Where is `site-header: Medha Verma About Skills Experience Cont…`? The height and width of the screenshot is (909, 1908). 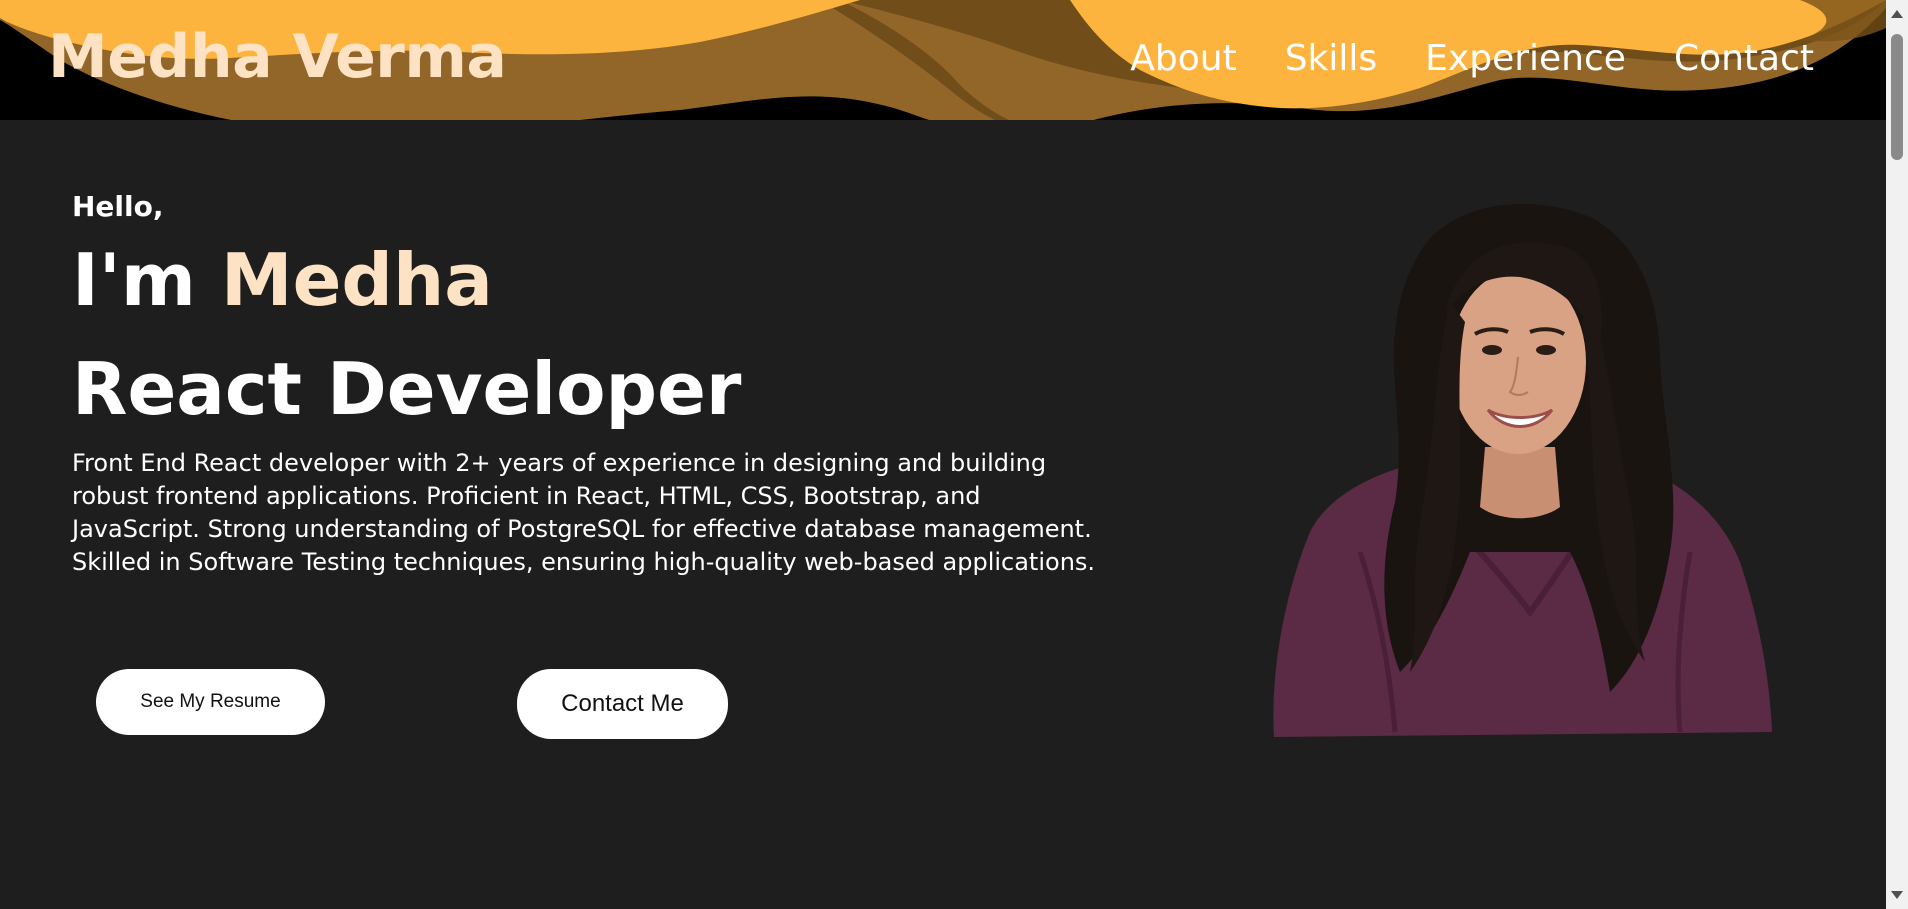
site-header: Medha Verma About Skills Experience Cont… is located at coordinates (943, 60).